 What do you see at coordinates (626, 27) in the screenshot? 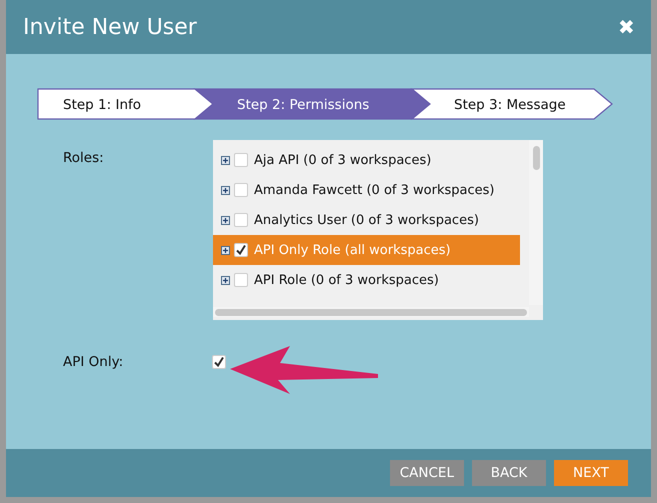
I see `close-button: ✖` at bounding box center [626, 27].